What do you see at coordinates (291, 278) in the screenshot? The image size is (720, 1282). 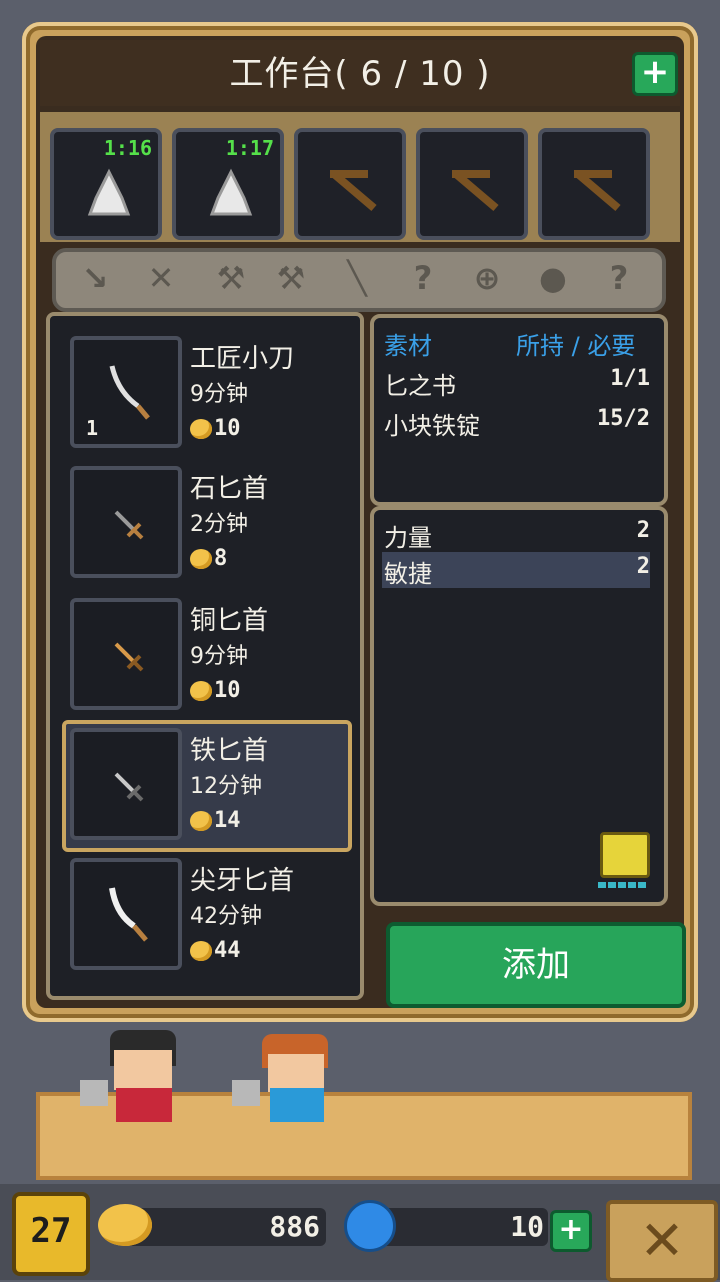 I see `hammer-icon: ⚒` at bounding box center [291, 278].